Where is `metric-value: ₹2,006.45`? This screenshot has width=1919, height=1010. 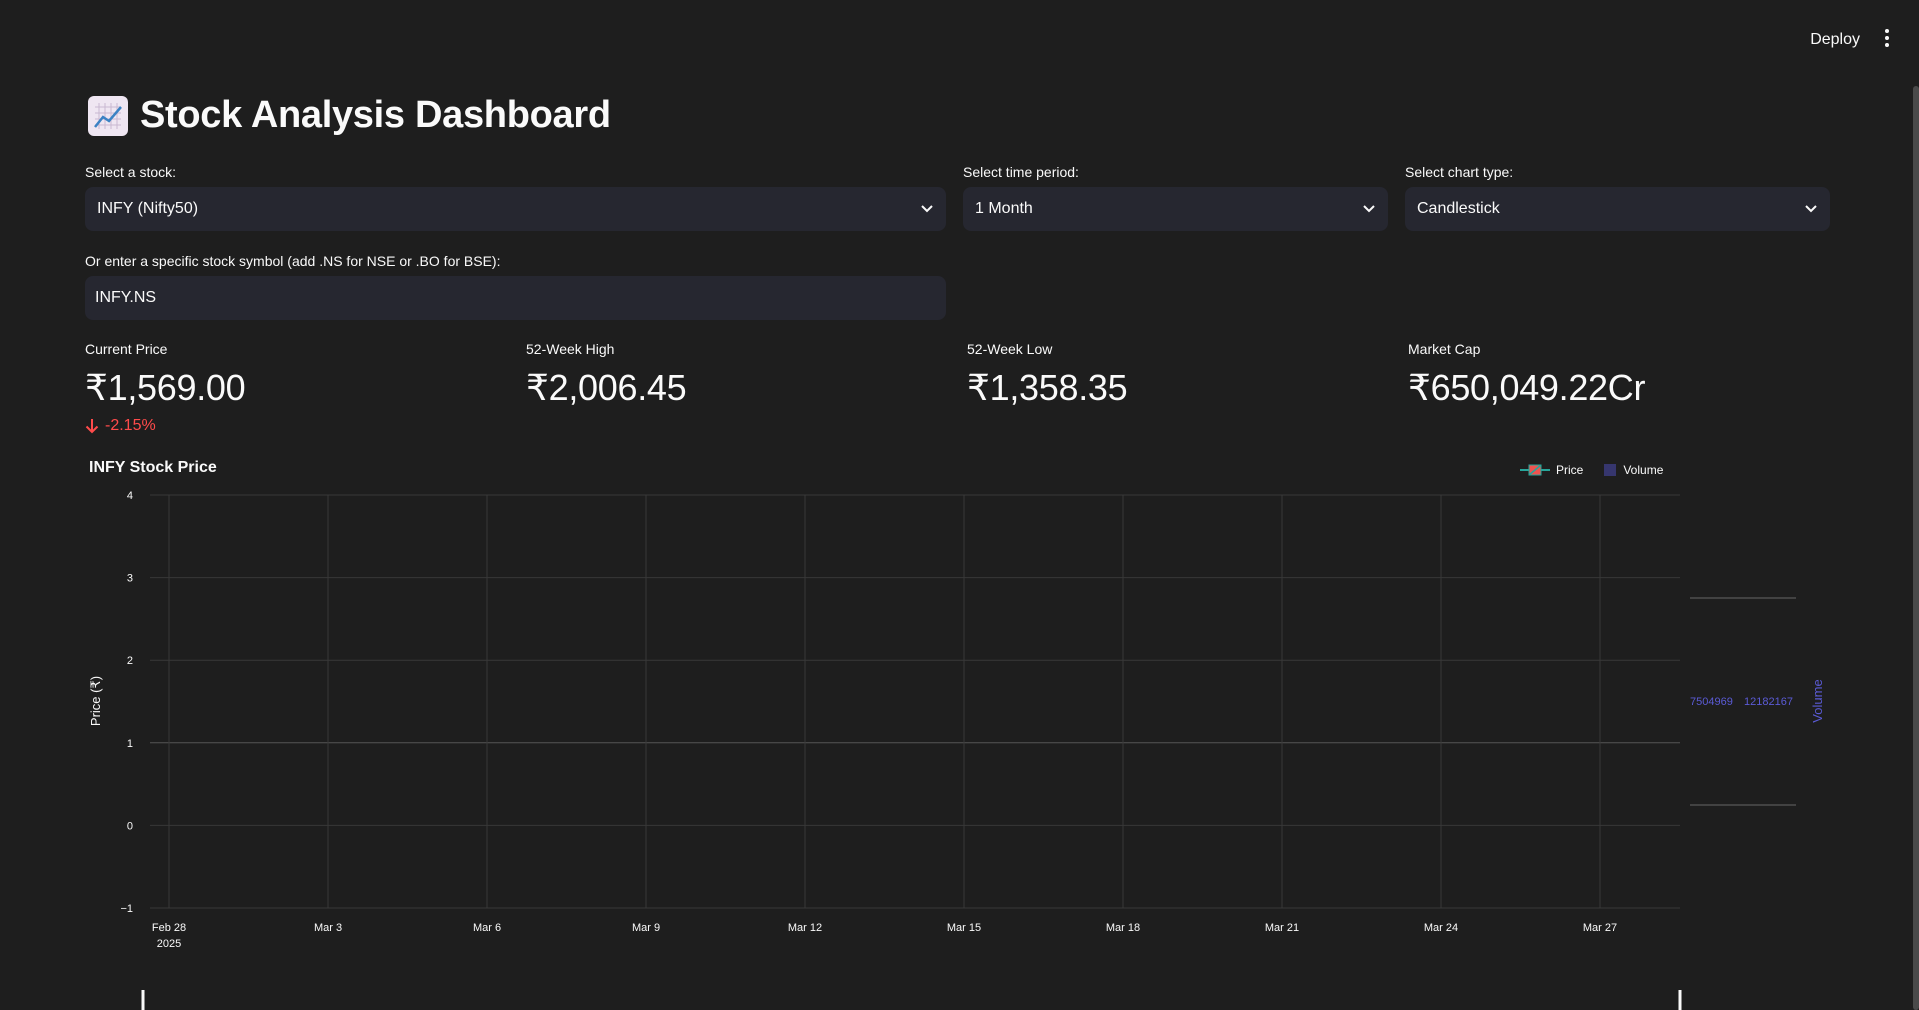
metric-value: ₹2,006.45 is located at coordinates (606, 387).